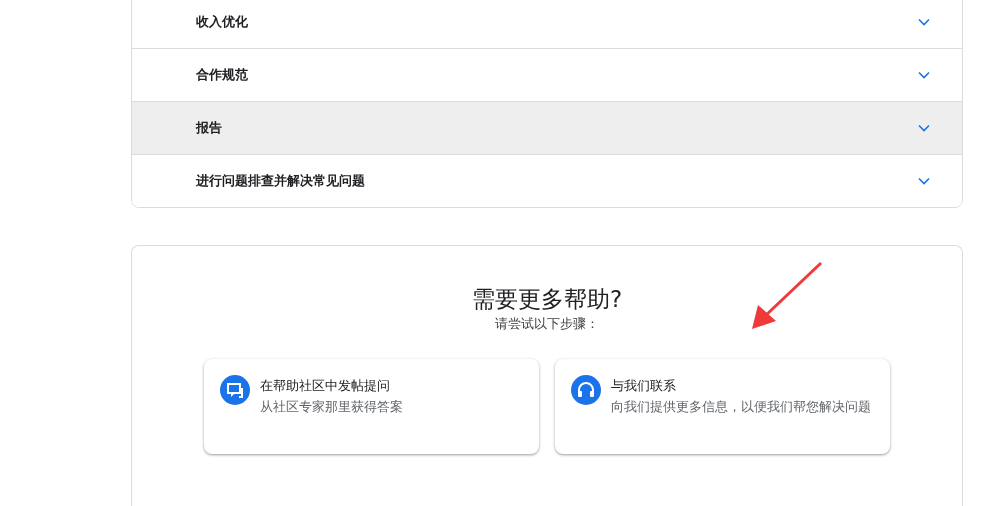 The image size is (1007, 506). I want to click on headset-icon, so click(586, 390).